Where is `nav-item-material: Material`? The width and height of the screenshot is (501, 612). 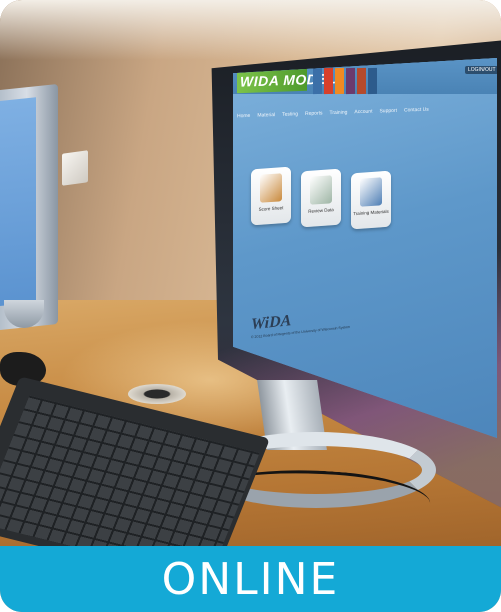 nav-item-material: Material is located at coordinates (266, 115).